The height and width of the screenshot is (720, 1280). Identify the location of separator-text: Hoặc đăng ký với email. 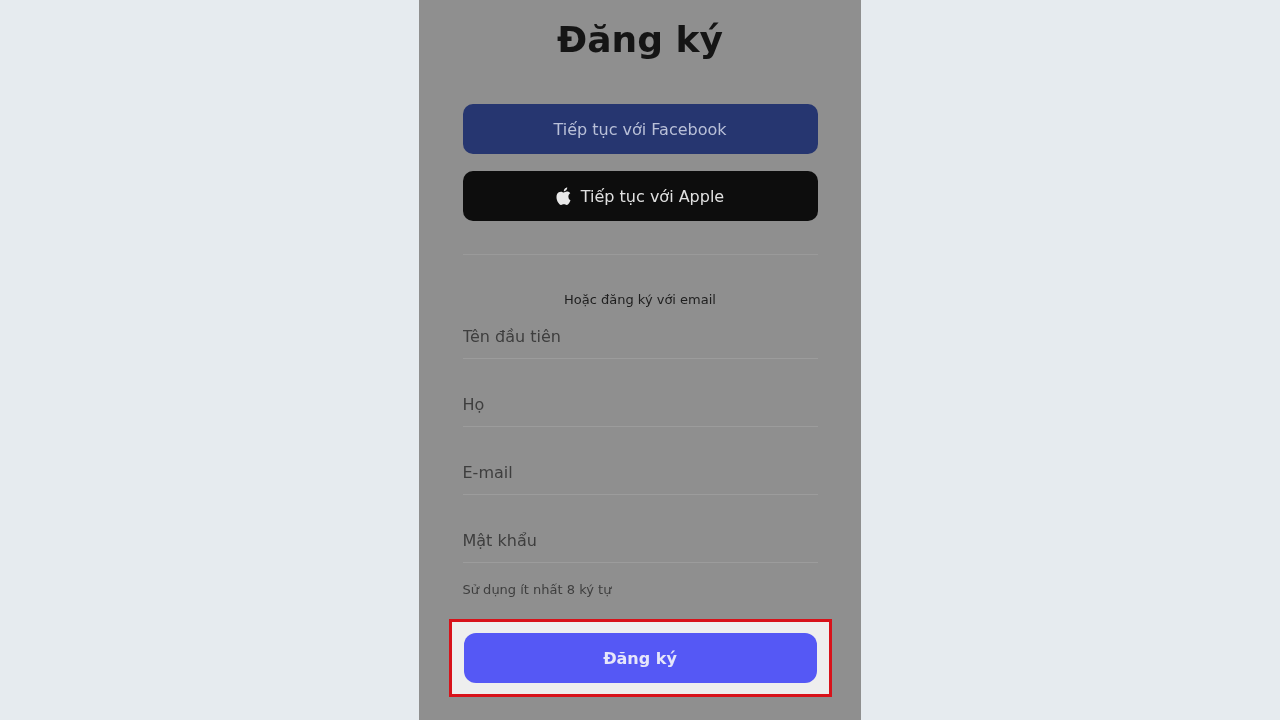
(640, 299).